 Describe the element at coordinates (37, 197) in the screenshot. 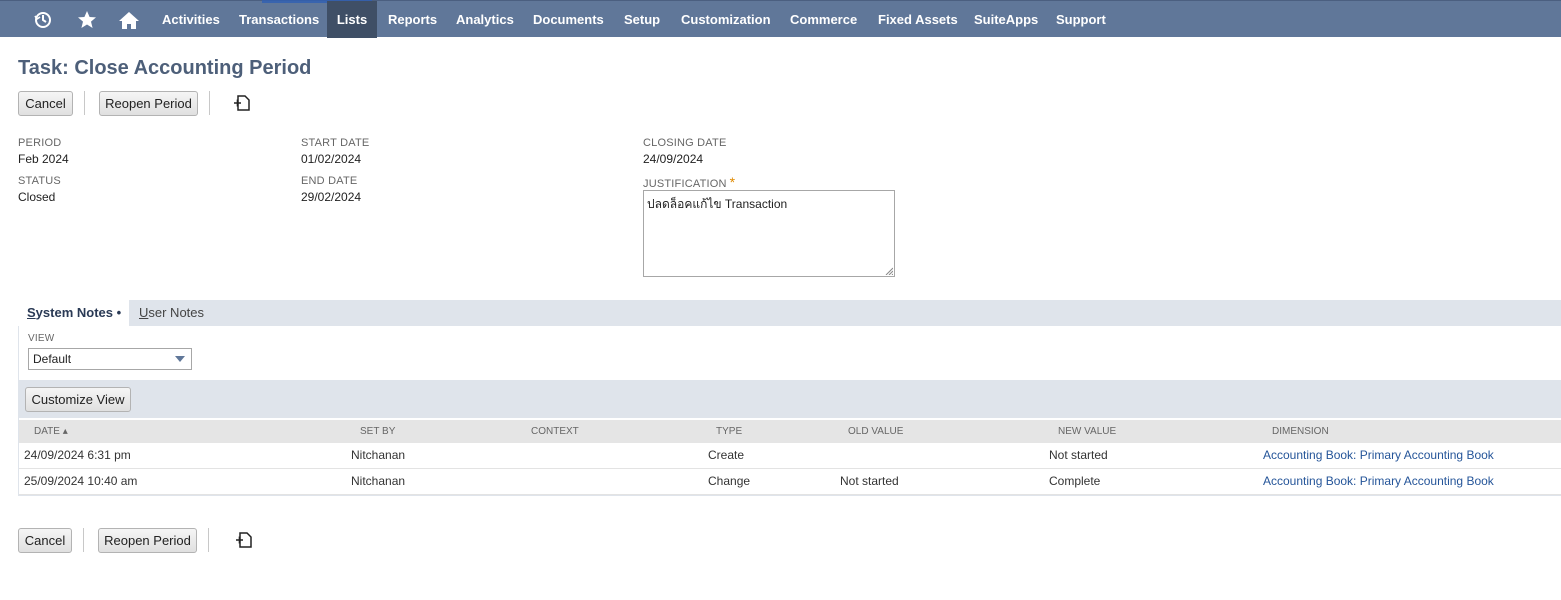

I see `status-value: Closed` at that location.